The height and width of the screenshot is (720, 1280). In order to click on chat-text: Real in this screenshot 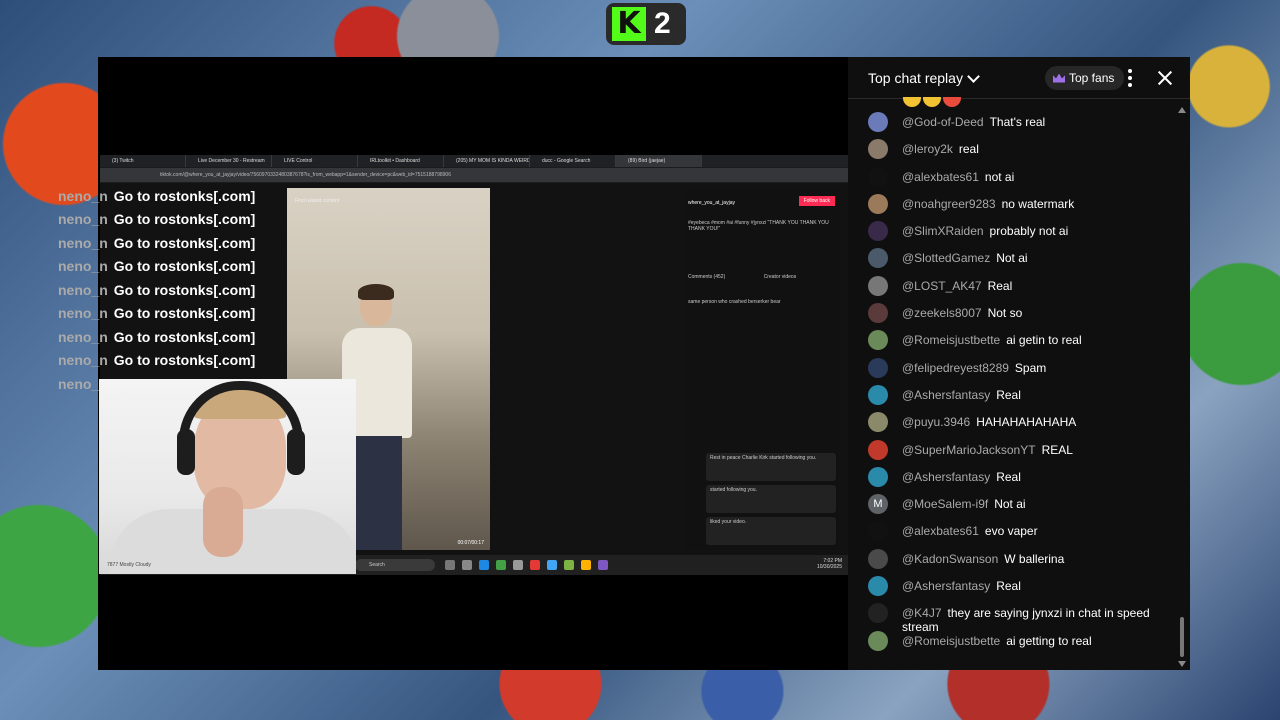, I will do `click(1008, 394)`.